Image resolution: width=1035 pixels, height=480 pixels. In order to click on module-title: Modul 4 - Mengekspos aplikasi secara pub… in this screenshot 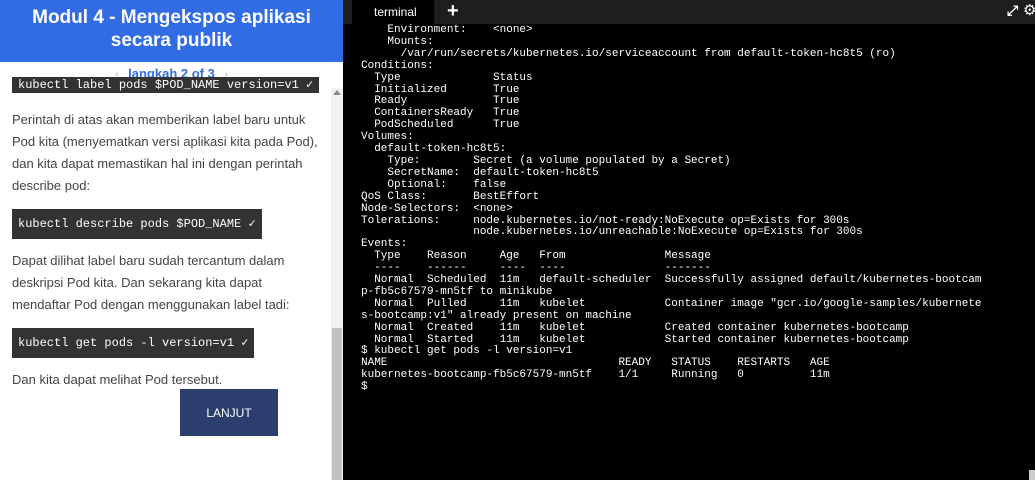, I will do `click(171, 31)`.